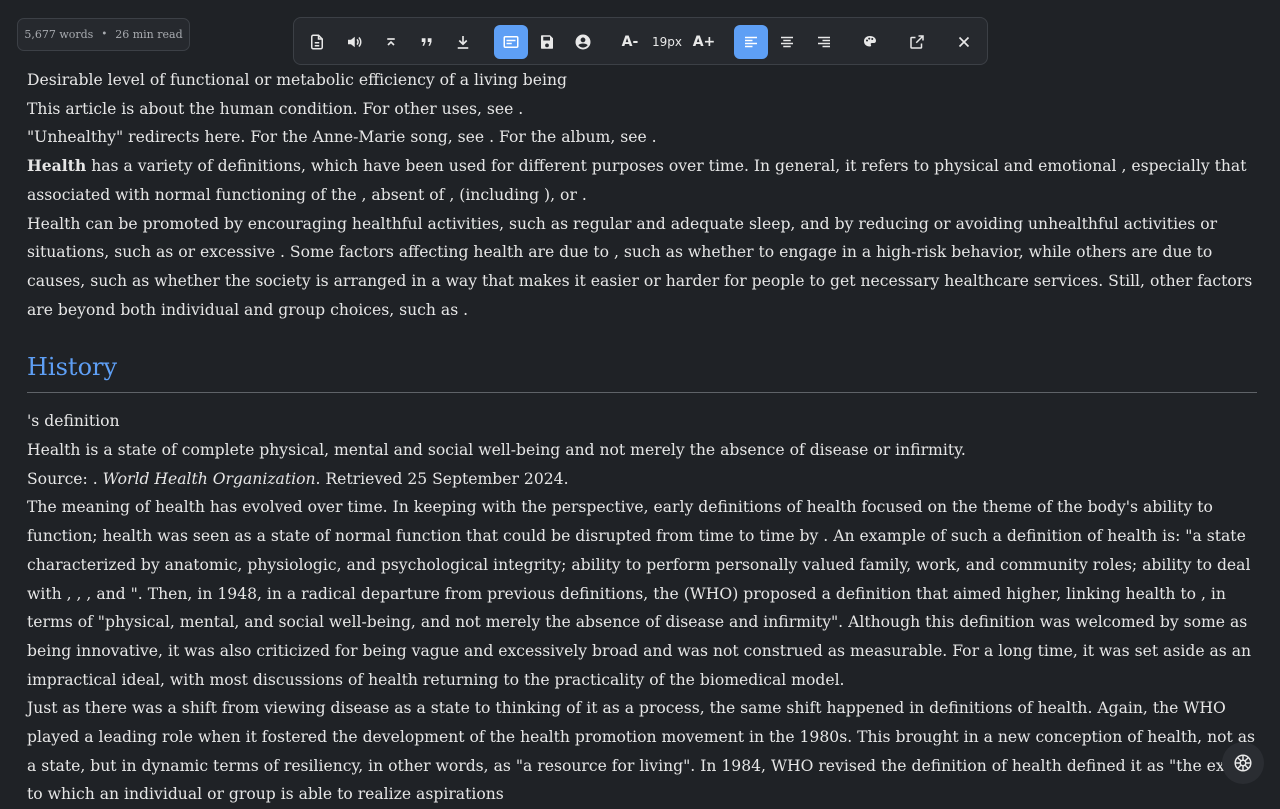  Describe the element at coordinates (354, 42) in the screenshot. I see `speaker-icon` at that location.